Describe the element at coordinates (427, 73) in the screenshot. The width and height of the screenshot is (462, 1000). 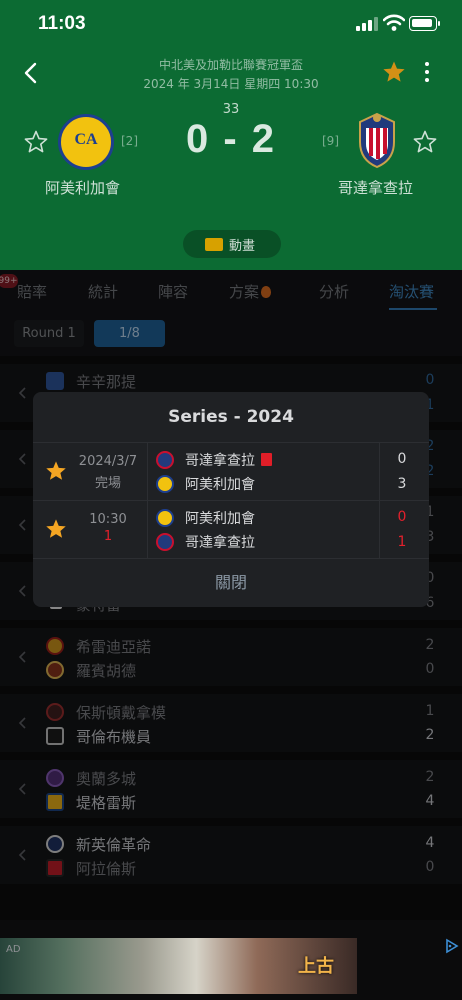
I see `more-options-button` at that location.